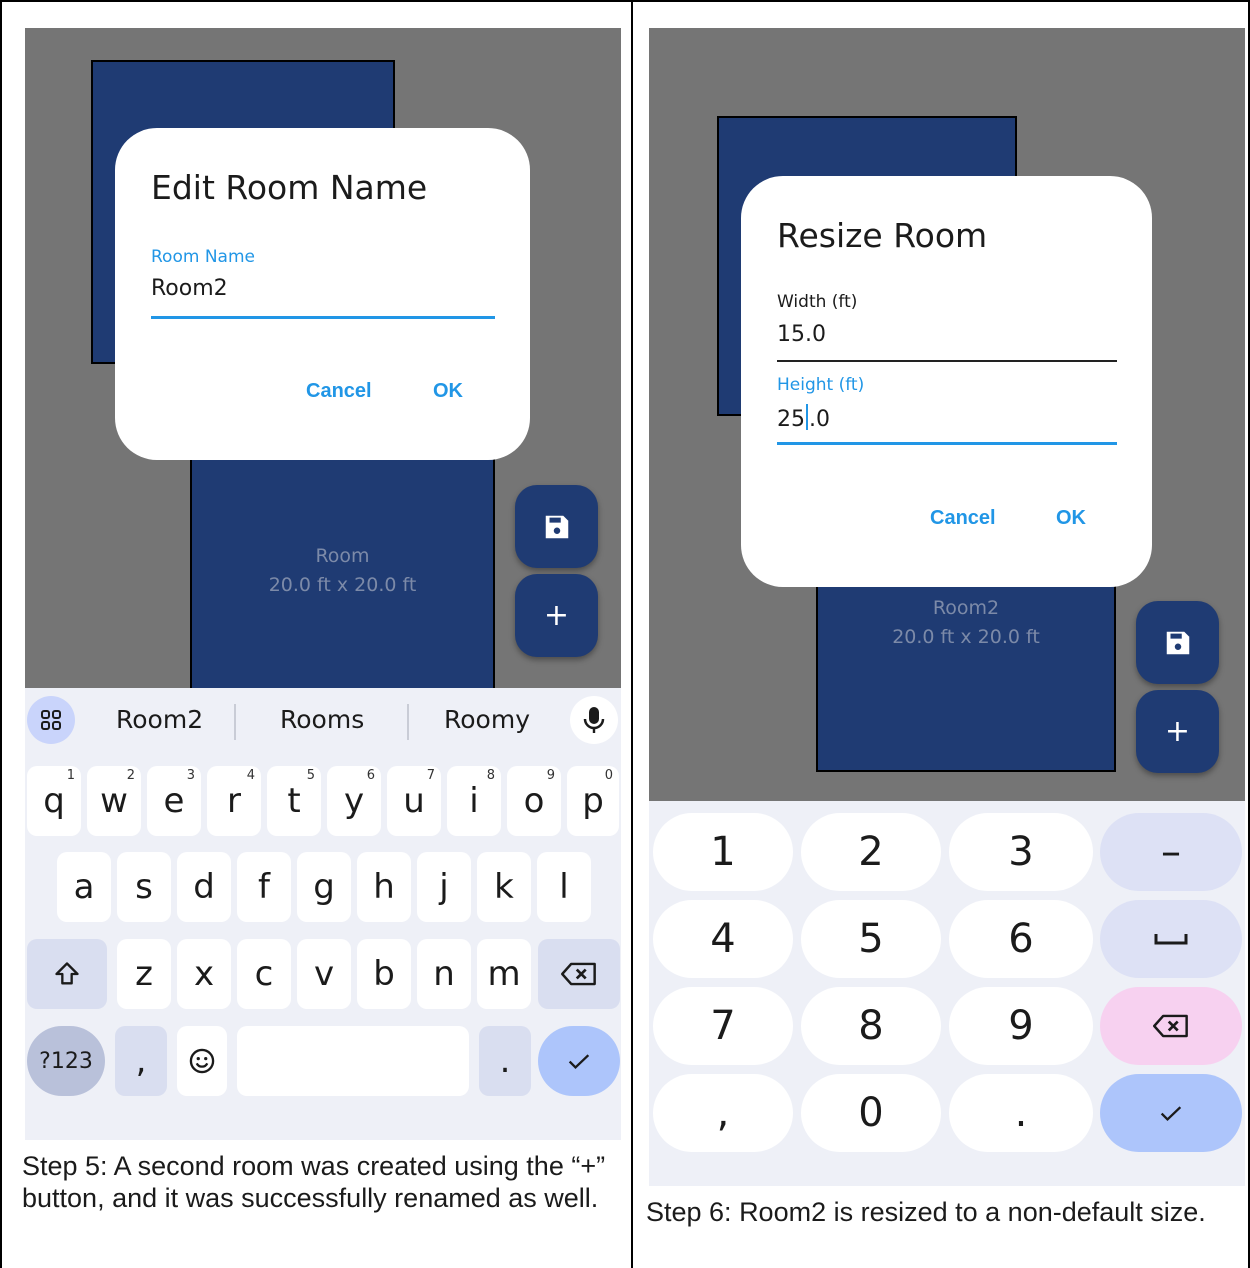 The width and height of the screenshot is (1250, 1268). Describe the element at coordinates (323, 317) in the screenshot. I see `room-name-underline` at that location.